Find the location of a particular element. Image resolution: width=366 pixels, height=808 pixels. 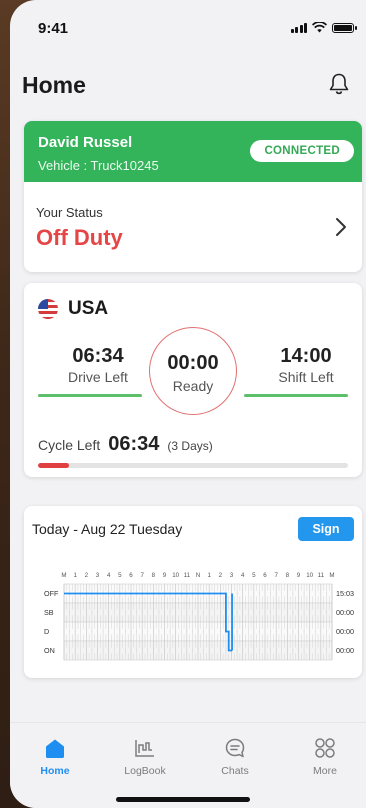

chevron-right-icon is located at coordinates (341, 227).